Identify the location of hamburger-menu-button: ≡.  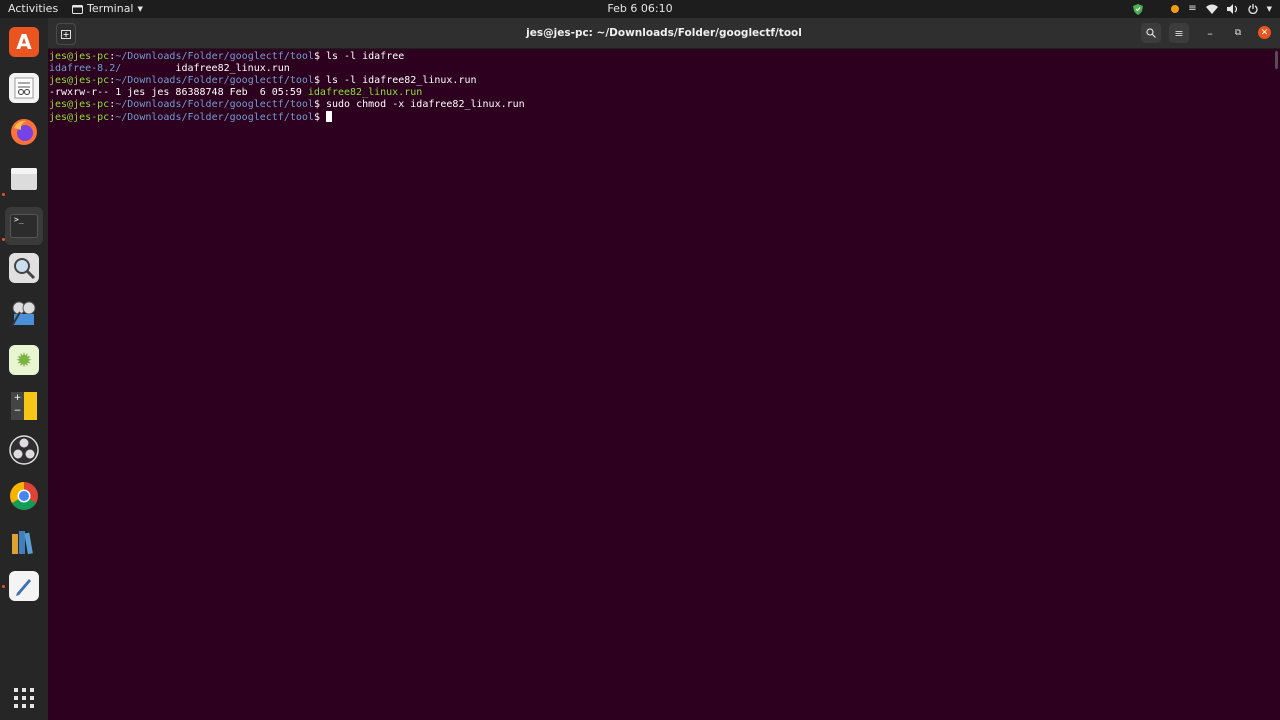
(1179, 33).